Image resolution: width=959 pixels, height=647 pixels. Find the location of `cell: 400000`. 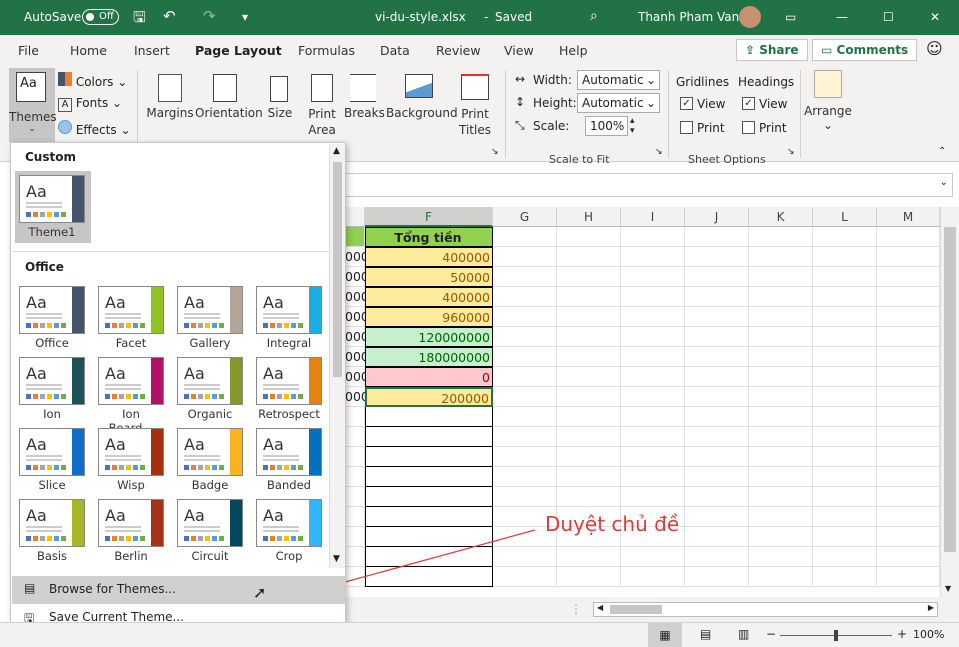

cell: 400000 is located at coordinates (429, 297).